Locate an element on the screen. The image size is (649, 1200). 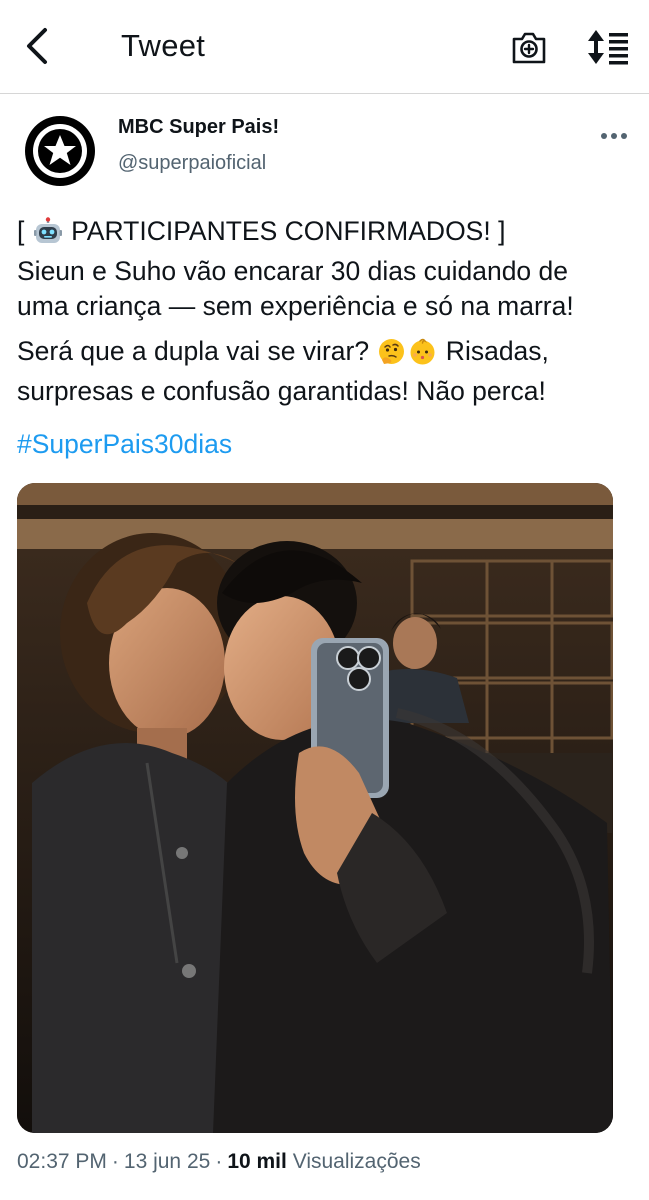
sort-button is located at coordinates (608, 47).